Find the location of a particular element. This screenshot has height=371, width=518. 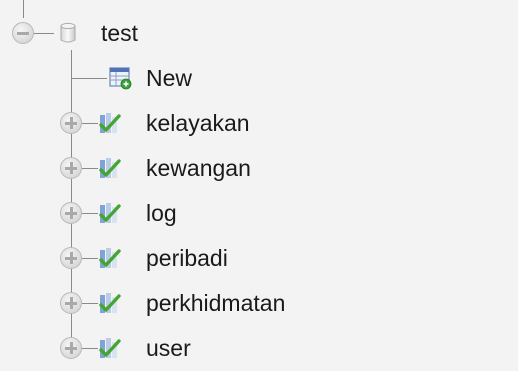

table-label: kewangan is located at coordinates (198, 168).